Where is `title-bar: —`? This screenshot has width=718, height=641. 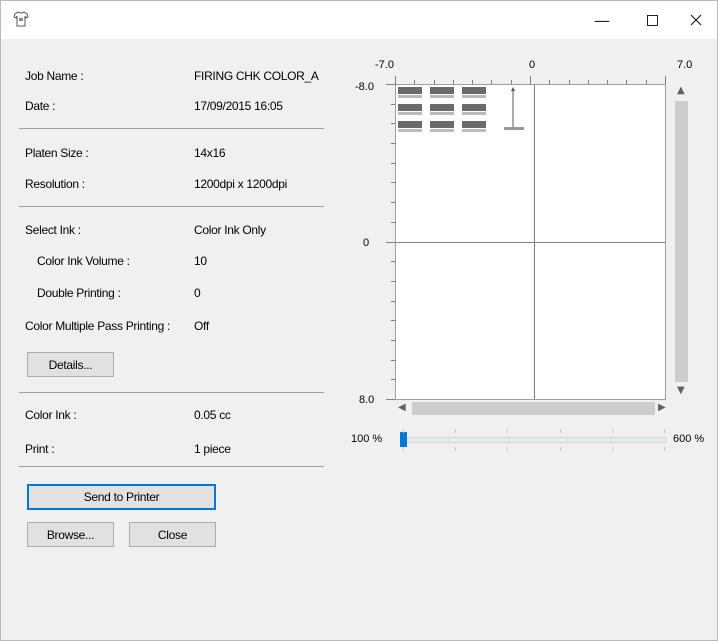 title-bar: — is located at coordinates (359, 20).